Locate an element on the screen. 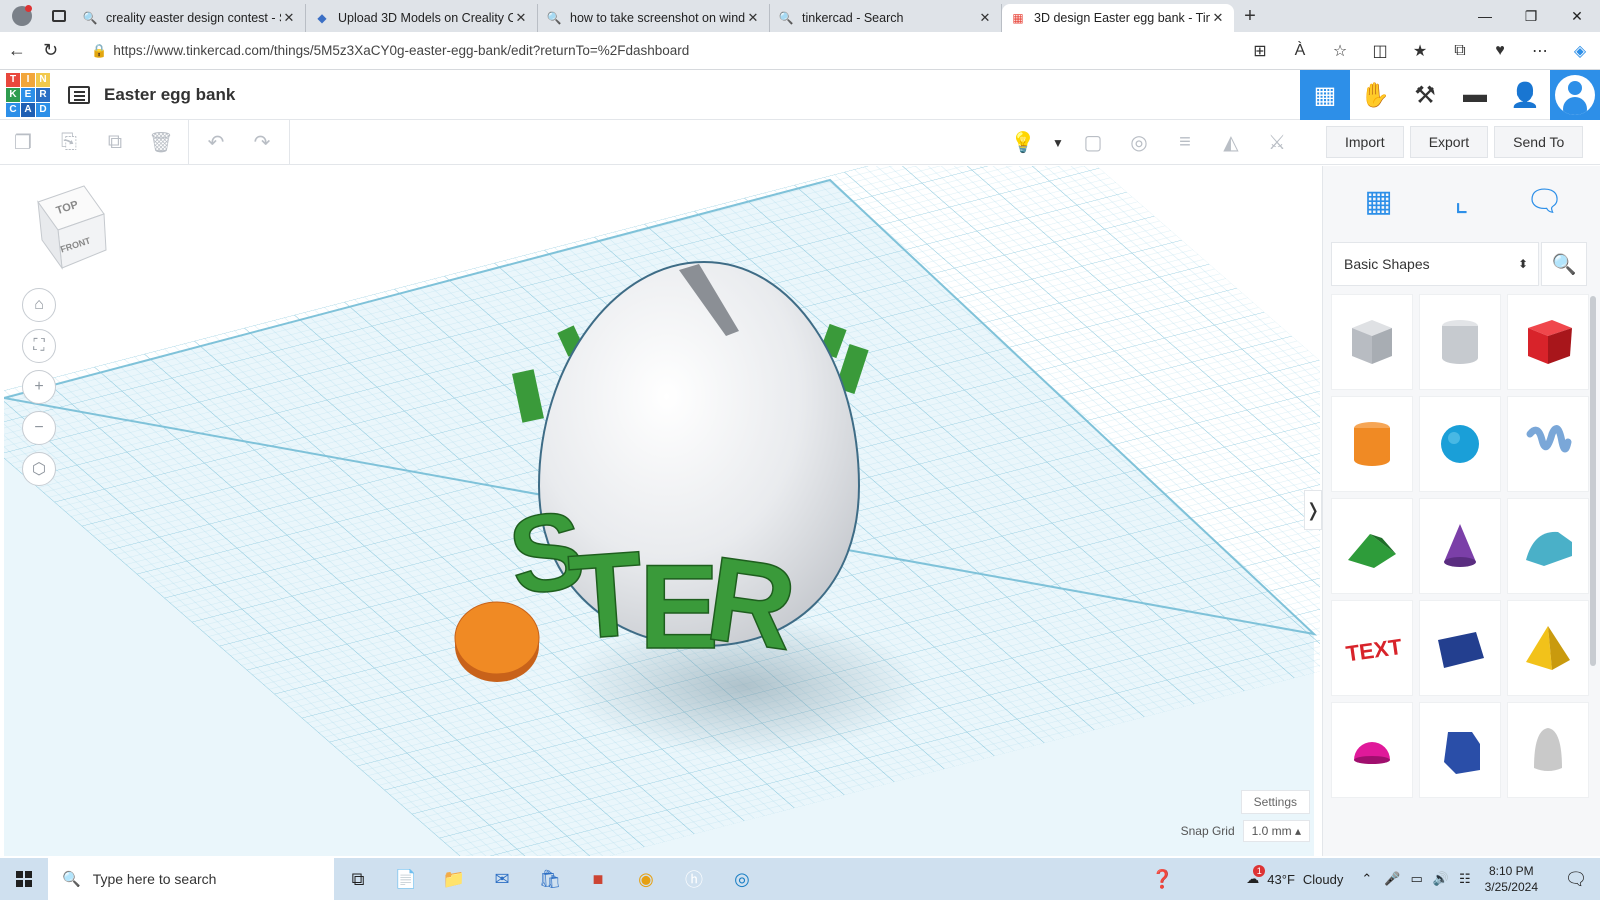  profile-icon is located at coordinates (22, 16).